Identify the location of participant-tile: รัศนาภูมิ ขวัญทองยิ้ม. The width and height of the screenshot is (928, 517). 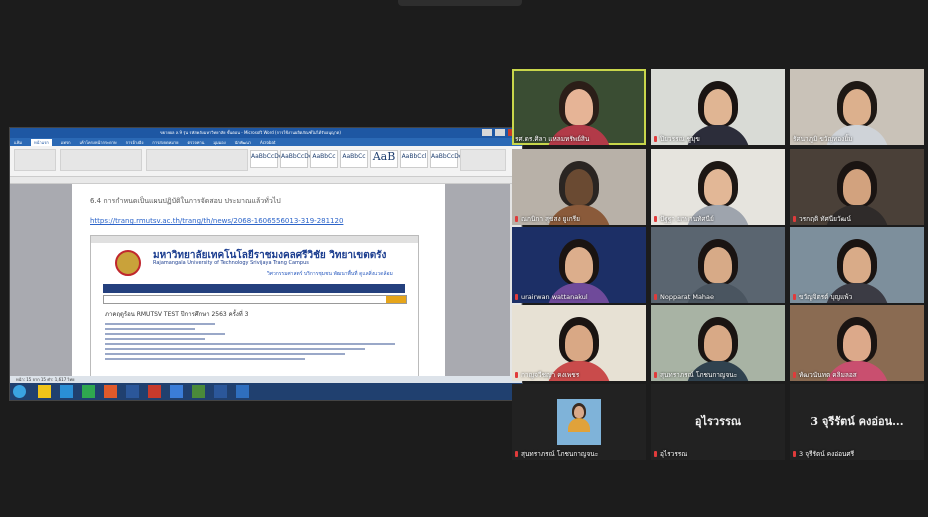
(857, 107).